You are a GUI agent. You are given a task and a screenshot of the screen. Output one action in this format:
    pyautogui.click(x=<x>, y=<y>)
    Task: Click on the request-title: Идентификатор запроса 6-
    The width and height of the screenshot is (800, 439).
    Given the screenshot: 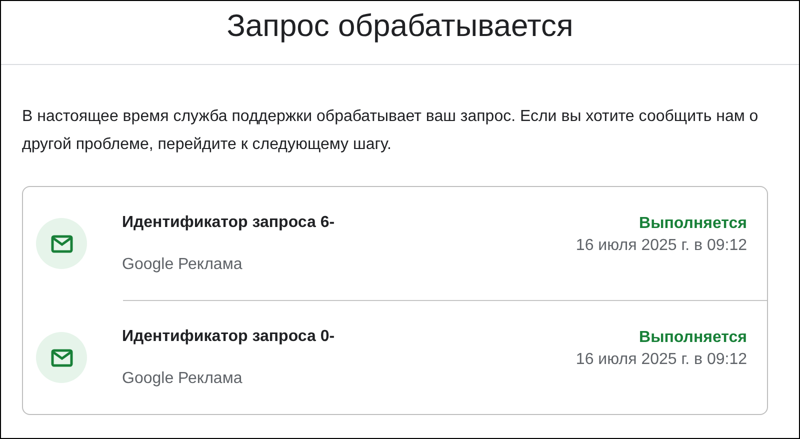 What is the action you would take?
    pyautogui.click(x=229, y=222)
    